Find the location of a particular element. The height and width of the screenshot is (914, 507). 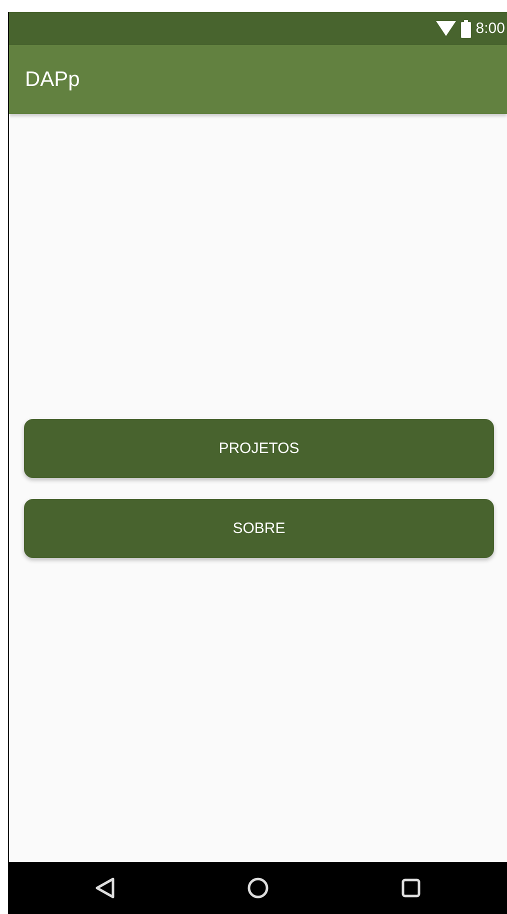

battery-icon is located at coordinates (465, 29).